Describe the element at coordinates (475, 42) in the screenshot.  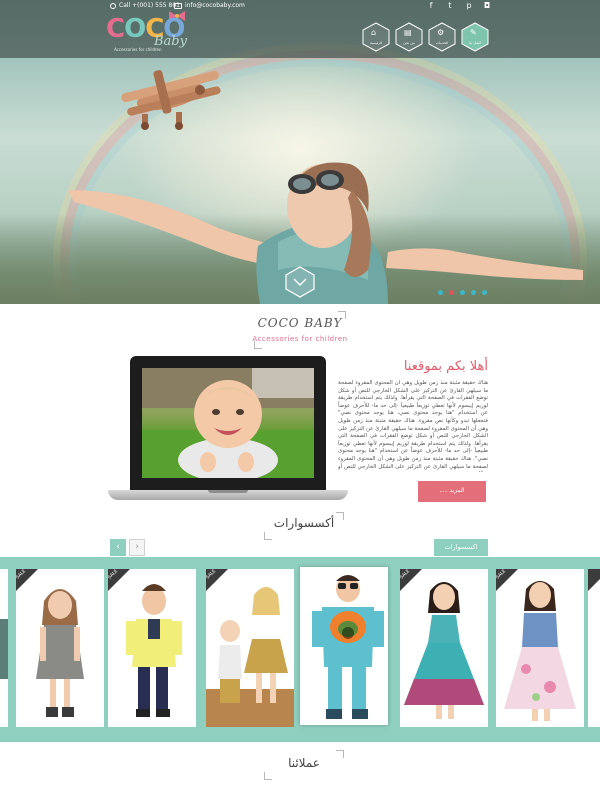
I see `nav-label: اتصل بنا` at that location.